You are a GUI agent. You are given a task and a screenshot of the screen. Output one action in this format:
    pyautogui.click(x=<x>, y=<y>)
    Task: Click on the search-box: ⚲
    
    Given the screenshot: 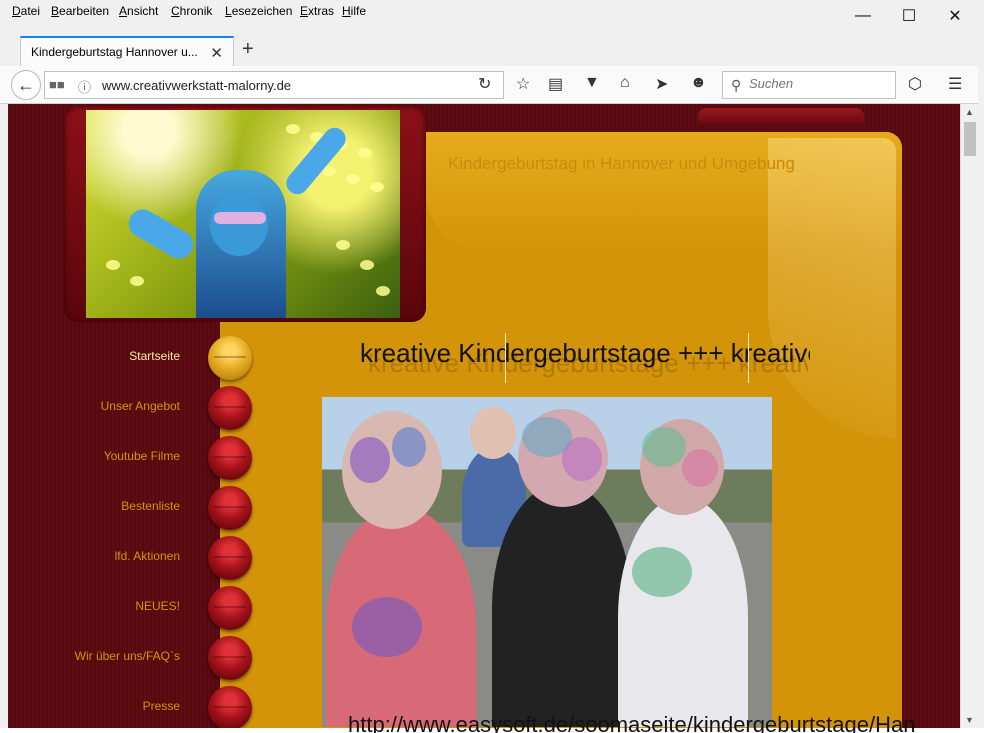 What is the action you would take?
    pyautogui.click(x=809, y=85)
    